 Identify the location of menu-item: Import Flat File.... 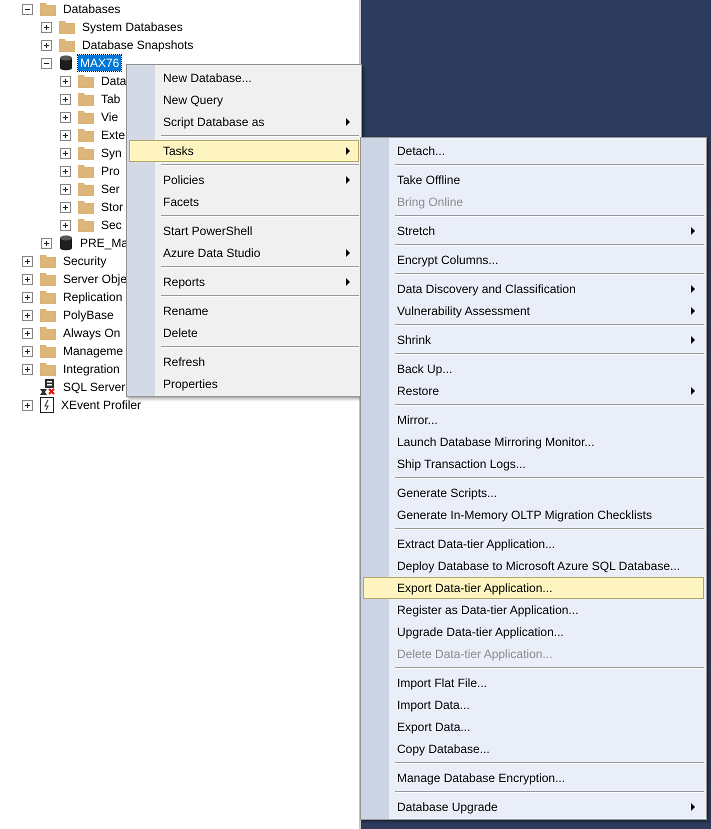
(533, 683).